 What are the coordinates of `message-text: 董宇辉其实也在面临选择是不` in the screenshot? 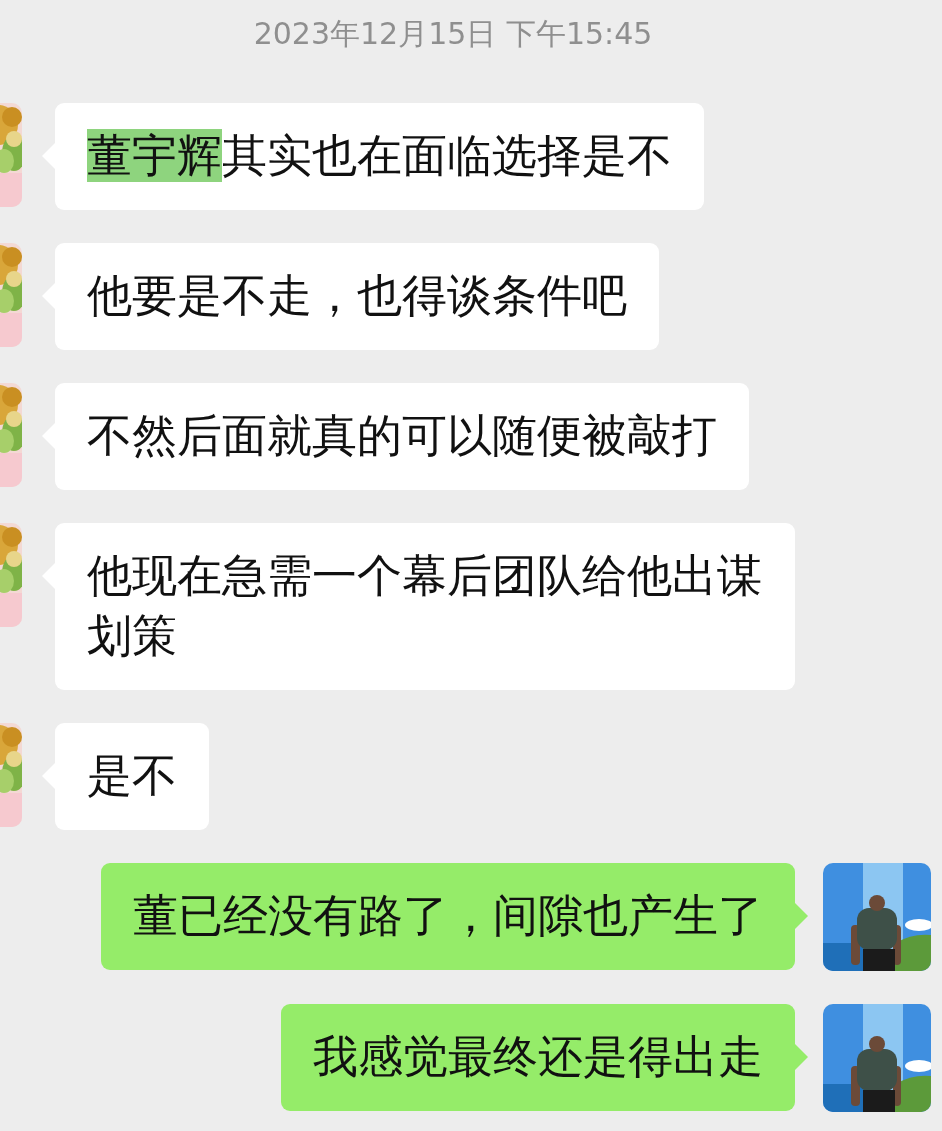 It's located at (379, 156).